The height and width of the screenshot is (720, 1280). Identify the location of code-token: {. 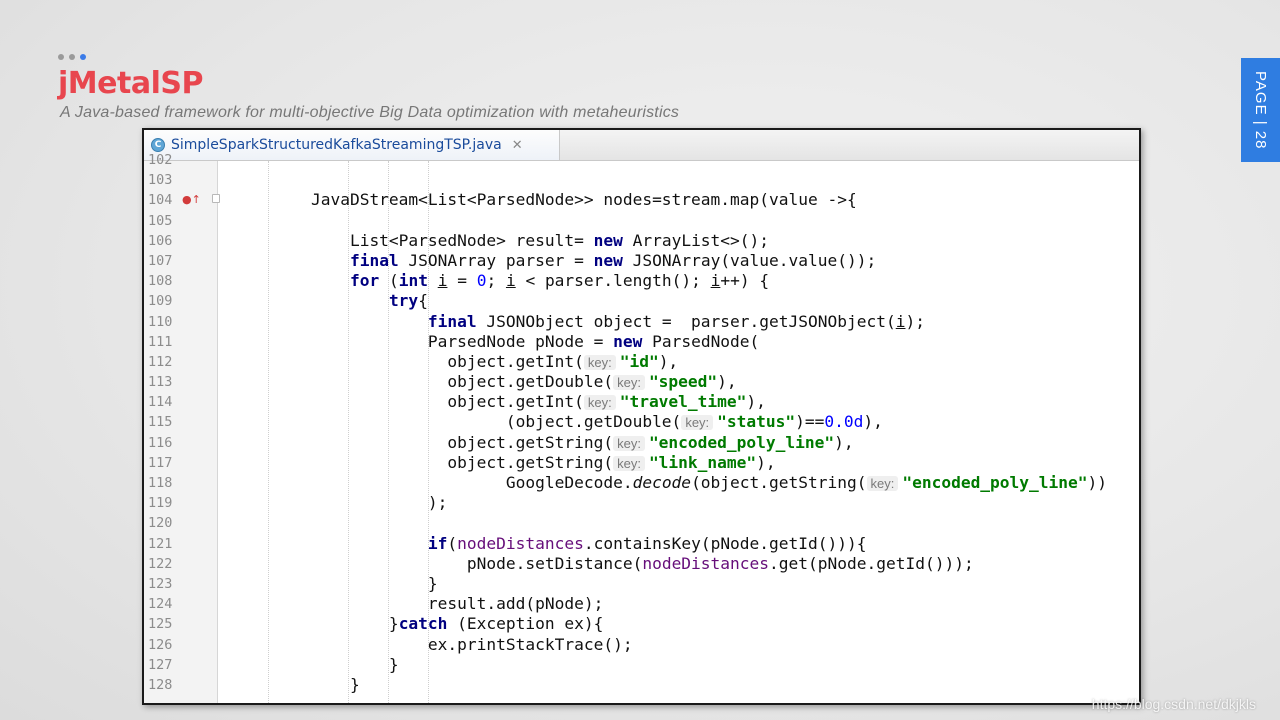
(423, 301).